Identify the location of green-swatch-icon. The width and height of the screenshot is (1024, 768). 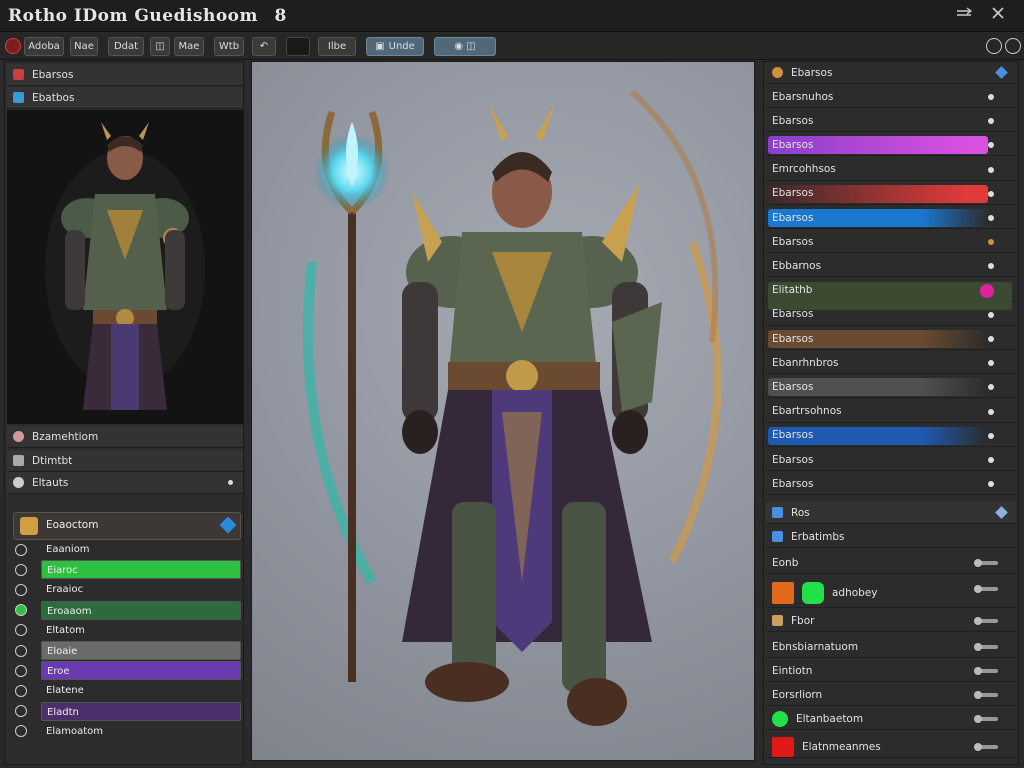
(813, 592).